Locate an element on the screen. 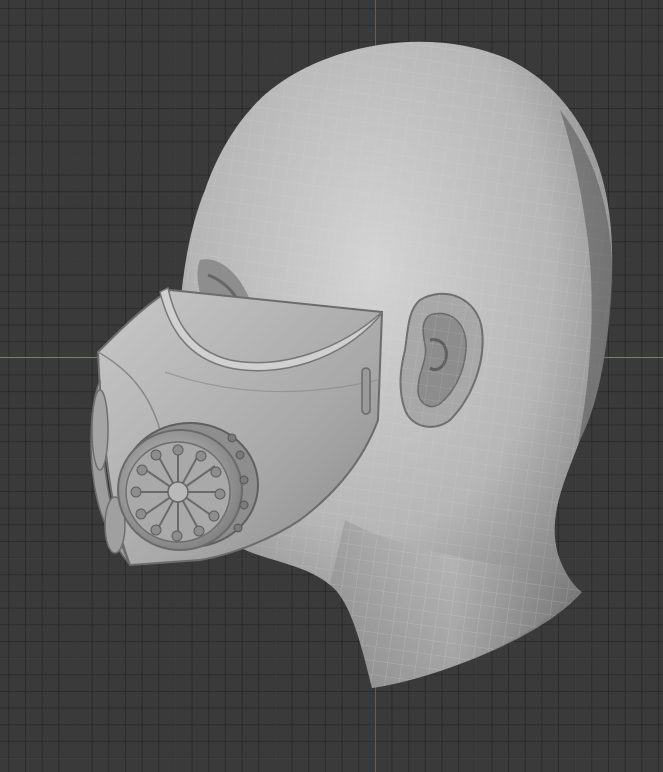 This screenshot has height=772, width=663. mask-strap-slot is located at coordinates (366, 391).